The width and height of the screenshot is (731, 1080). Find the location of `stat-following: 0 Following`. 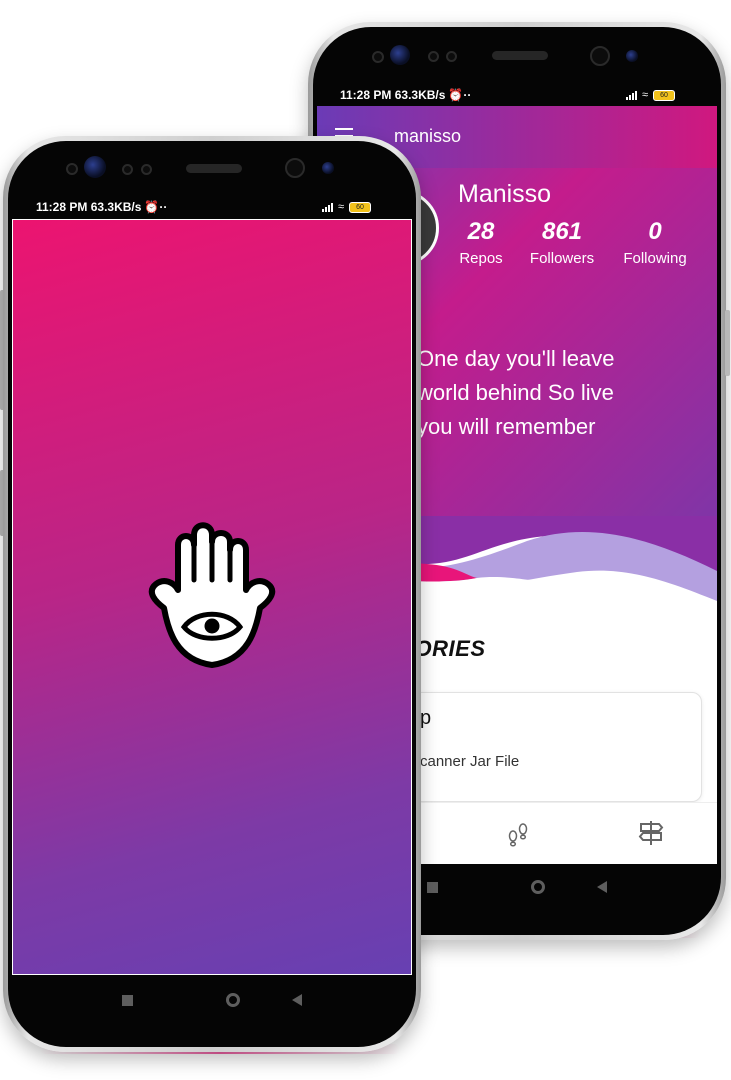

stat-following: 0 Following is located at coordinates (655, 242).